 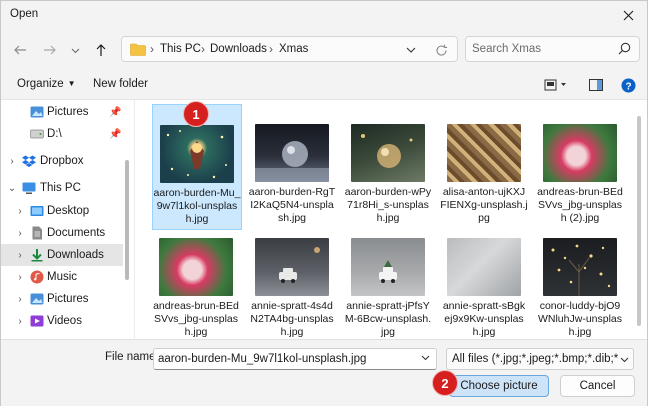 I want to click on nav-item-videos: › Videos, so click(x=62, y=321).